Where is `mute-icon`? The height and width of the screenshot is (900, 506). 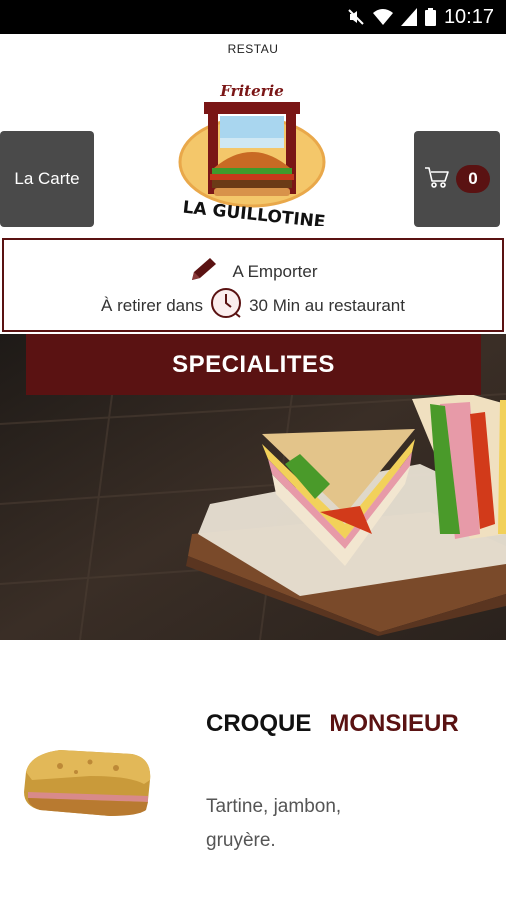
mute-icon is located at coordinates (356, 17).